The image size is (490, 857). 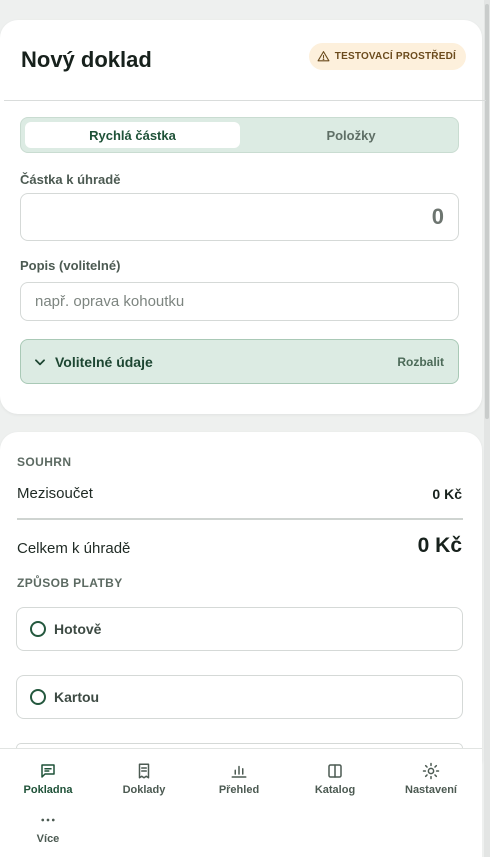 I want to click on scrollbar-thumb, so click(x=487, y=211).